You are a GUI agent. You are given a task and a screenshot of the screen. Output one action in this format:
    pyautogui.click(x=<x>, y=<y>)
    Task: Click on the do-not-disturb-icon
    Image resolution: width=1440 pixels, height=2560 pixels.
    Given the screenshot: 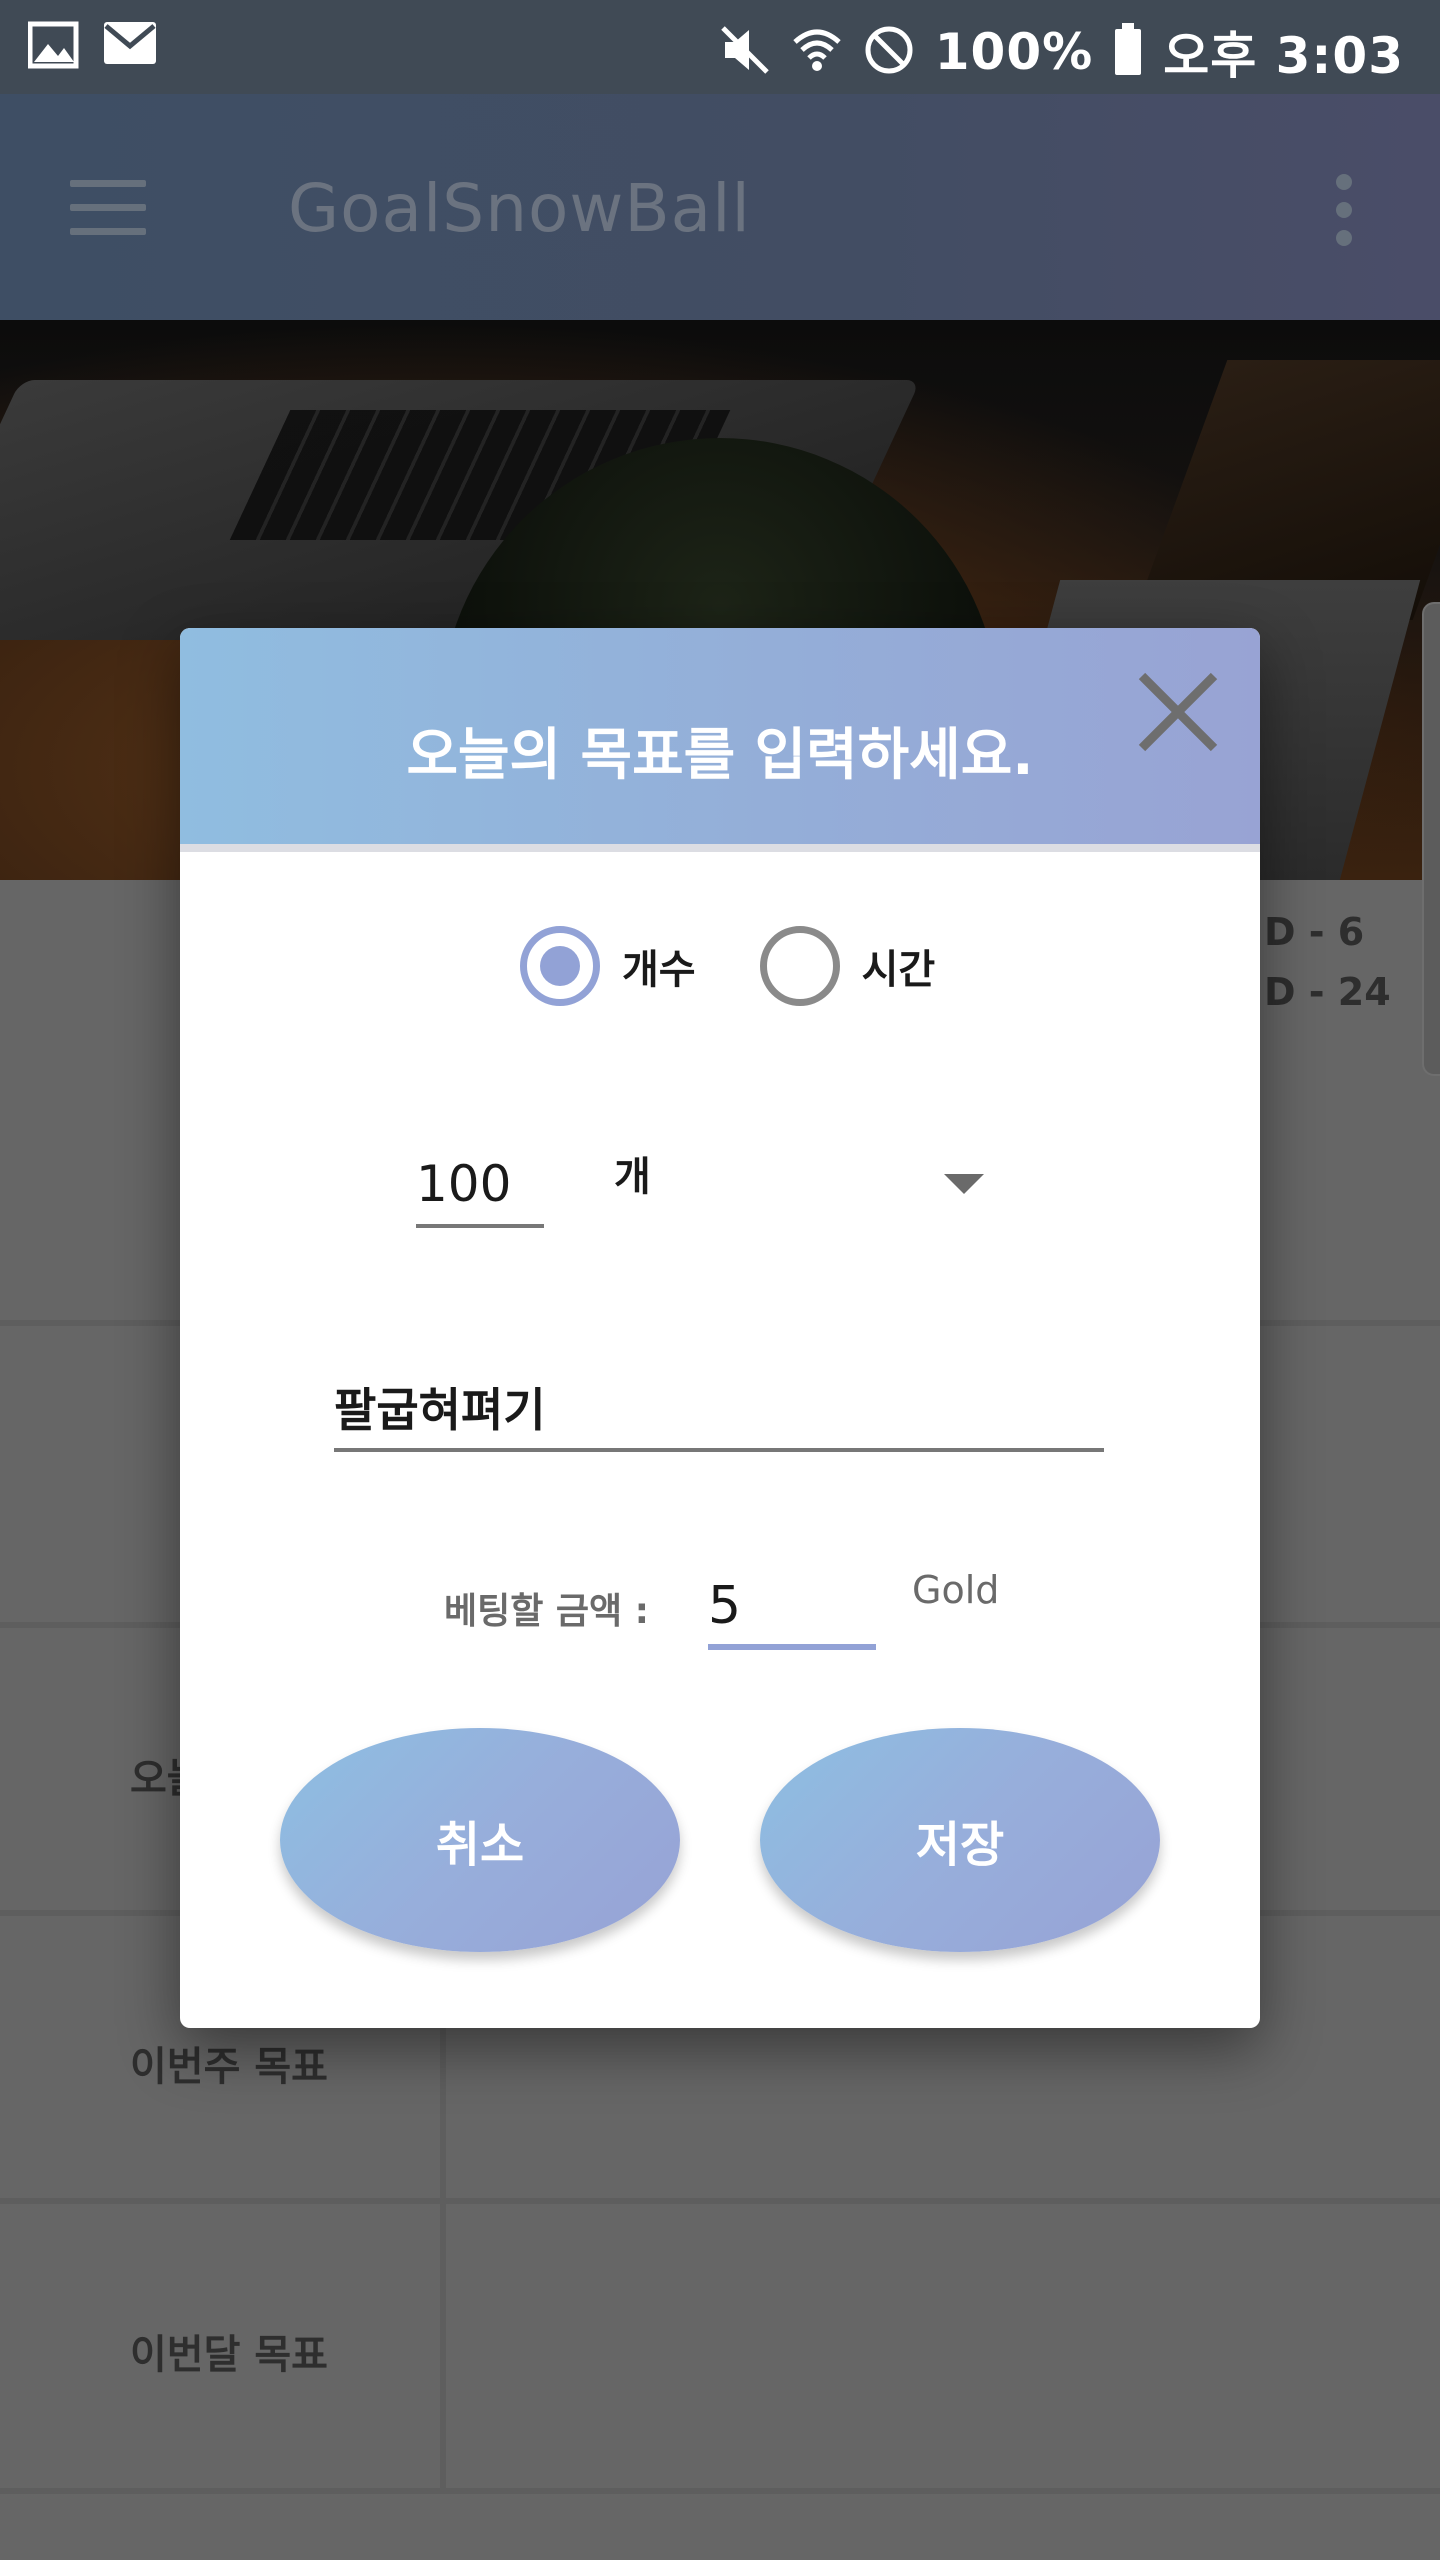 What is the action you would take?
    pyautogui.click(x=889, y=52)
    